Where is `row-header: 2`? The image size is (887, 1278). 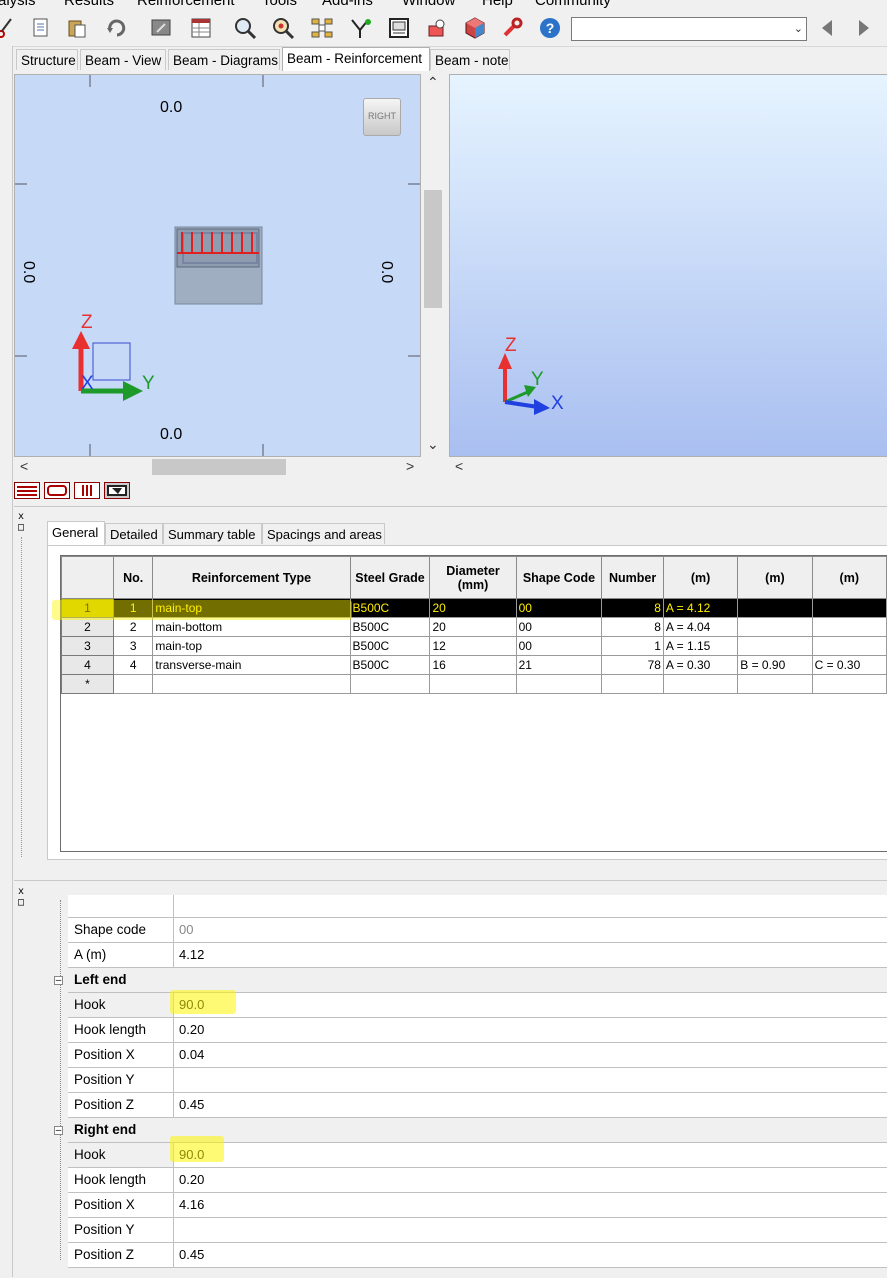
row-header: 2 is located at coordinates (87, 627).